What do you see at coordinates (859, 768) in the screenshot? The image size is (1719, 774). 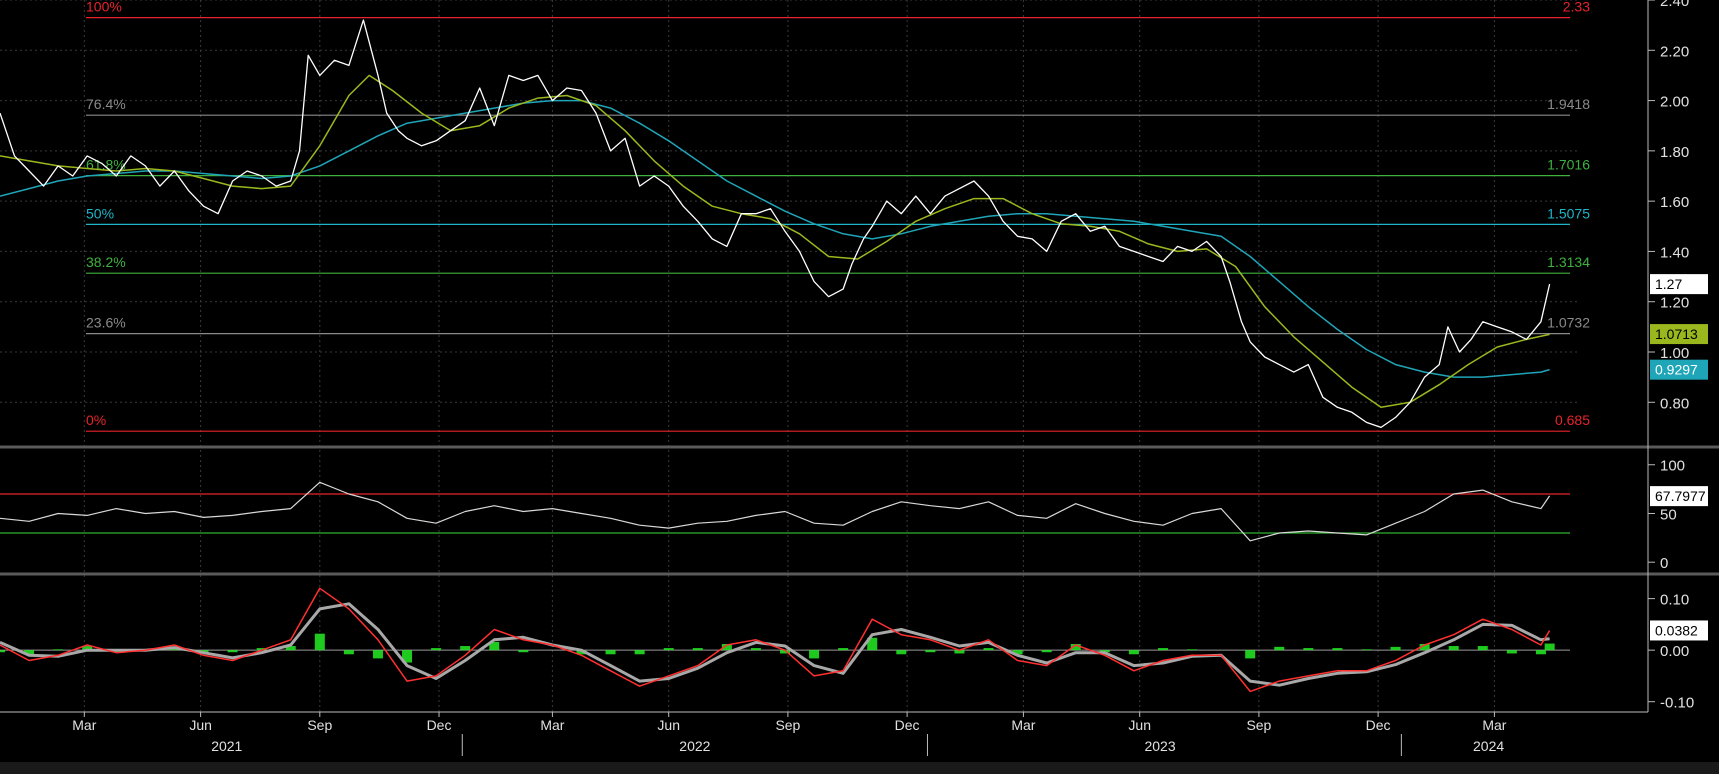 I see `bottom-bar` at bounding box center [859, 768].